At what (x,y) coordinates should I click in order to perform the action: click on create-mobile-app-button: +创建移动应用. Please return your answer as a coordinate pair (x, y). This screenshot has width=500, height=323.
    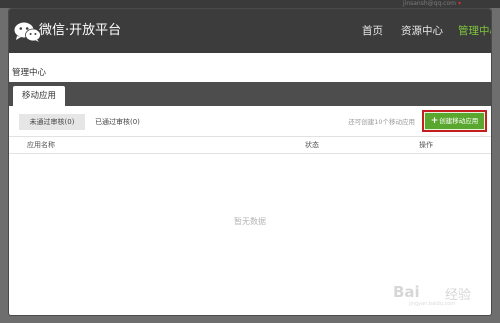
    Looking at the image, I should click on (454, 121).